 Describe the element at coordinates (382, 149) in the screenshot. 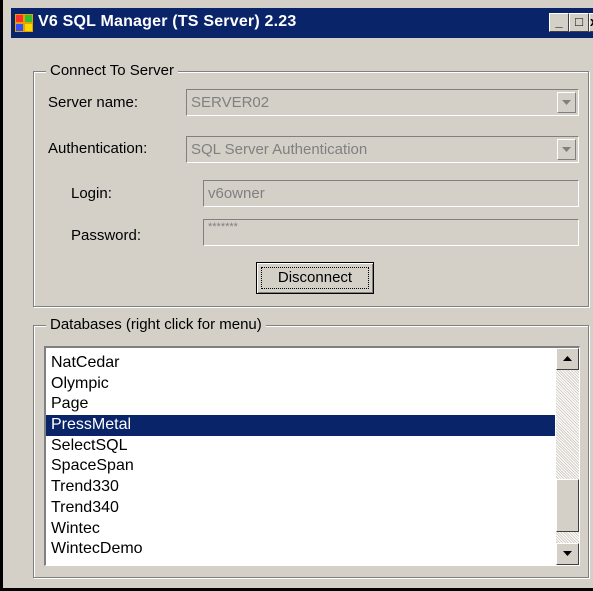

I see `authentication-combo: SQL Server Authentication` at that location.